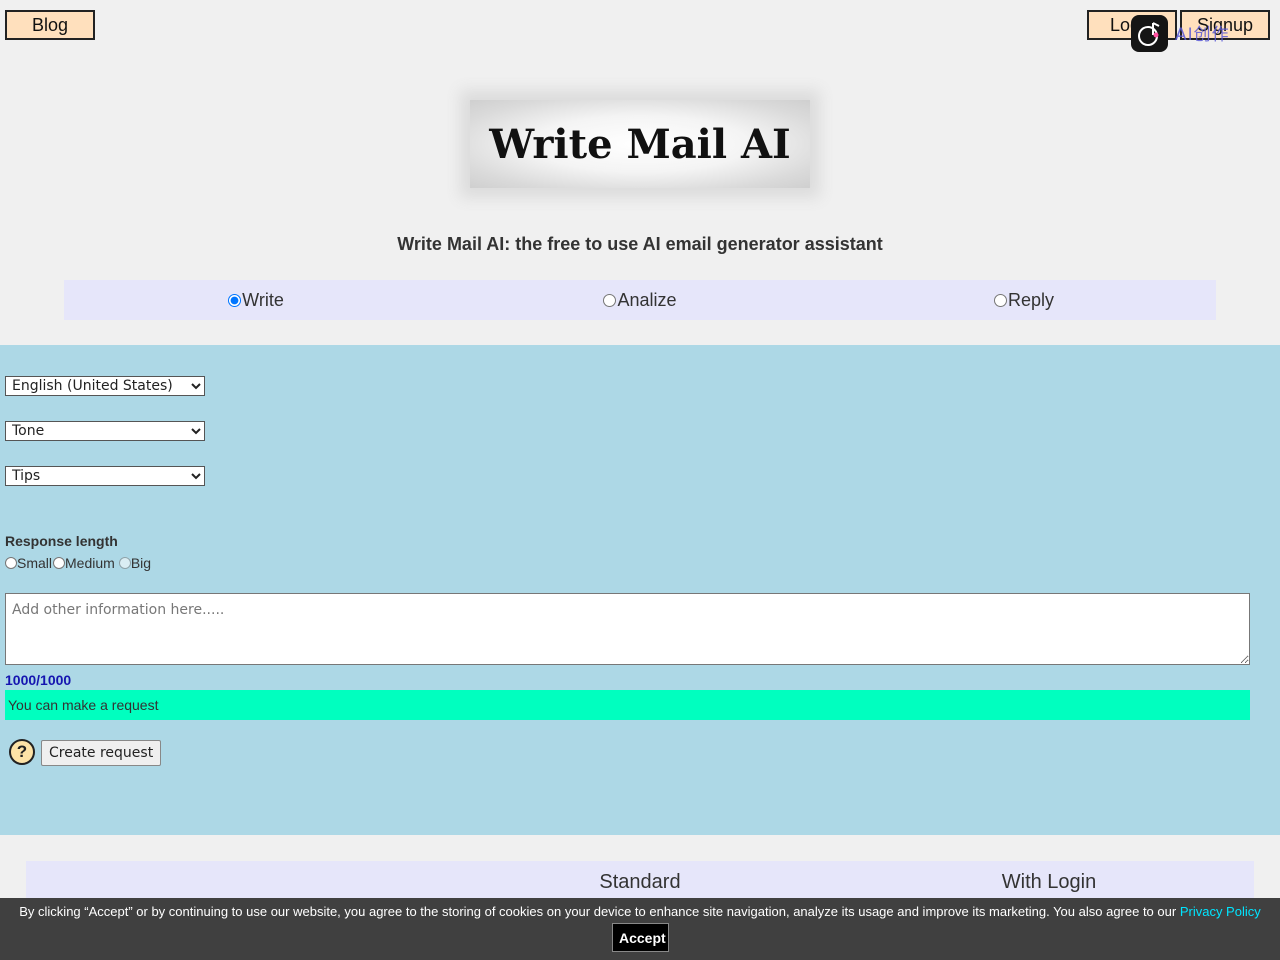 This screenshot has width=1280, height=960. I want to click on mode-write: Write, so click(256, 300).